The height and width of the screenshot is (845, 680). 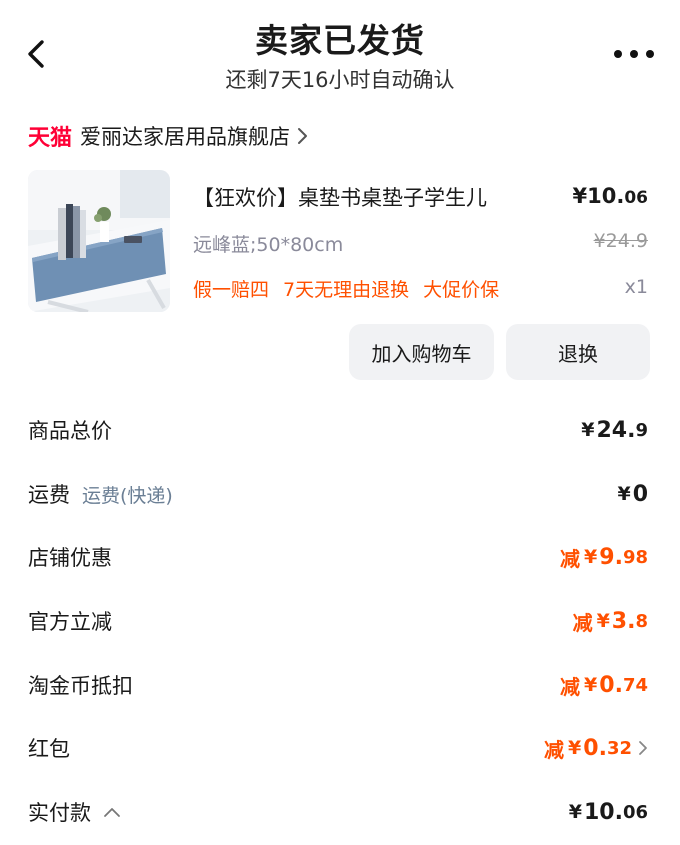 I want to click on shipping-method: 运费(快递), so click(x=127, y=495).